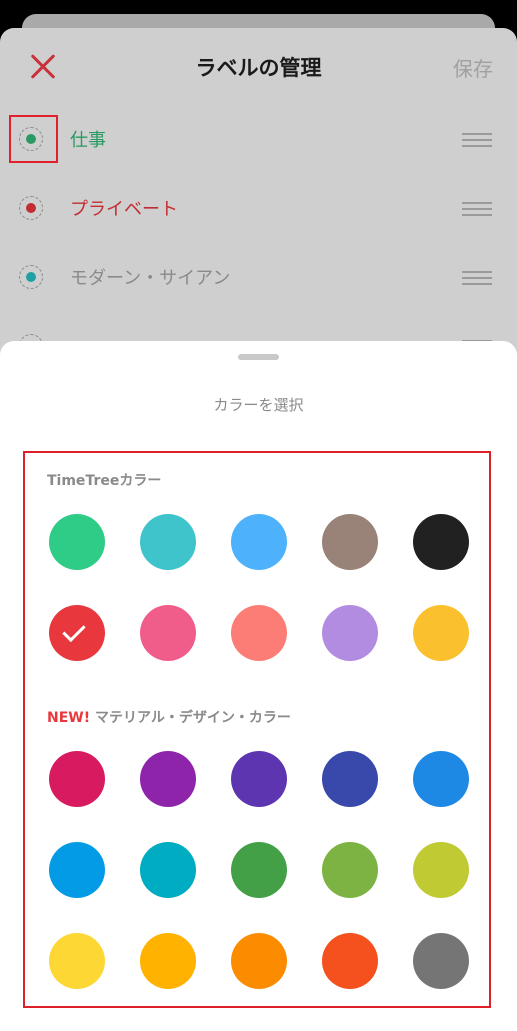 This screenshot has width=517, height=1031. Describe the element at coordinates (258, 357) in the screenshot. I see `sheet-grabber` at that location.